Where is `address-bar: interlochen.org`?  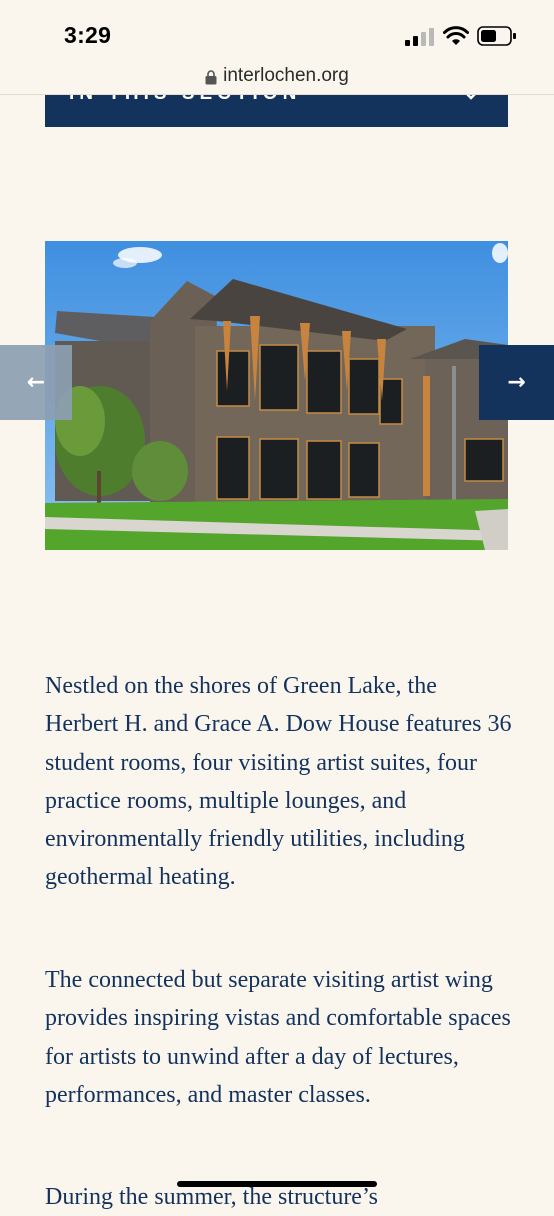 address-bar: interlochen.org is located at coordinates (277, 76).